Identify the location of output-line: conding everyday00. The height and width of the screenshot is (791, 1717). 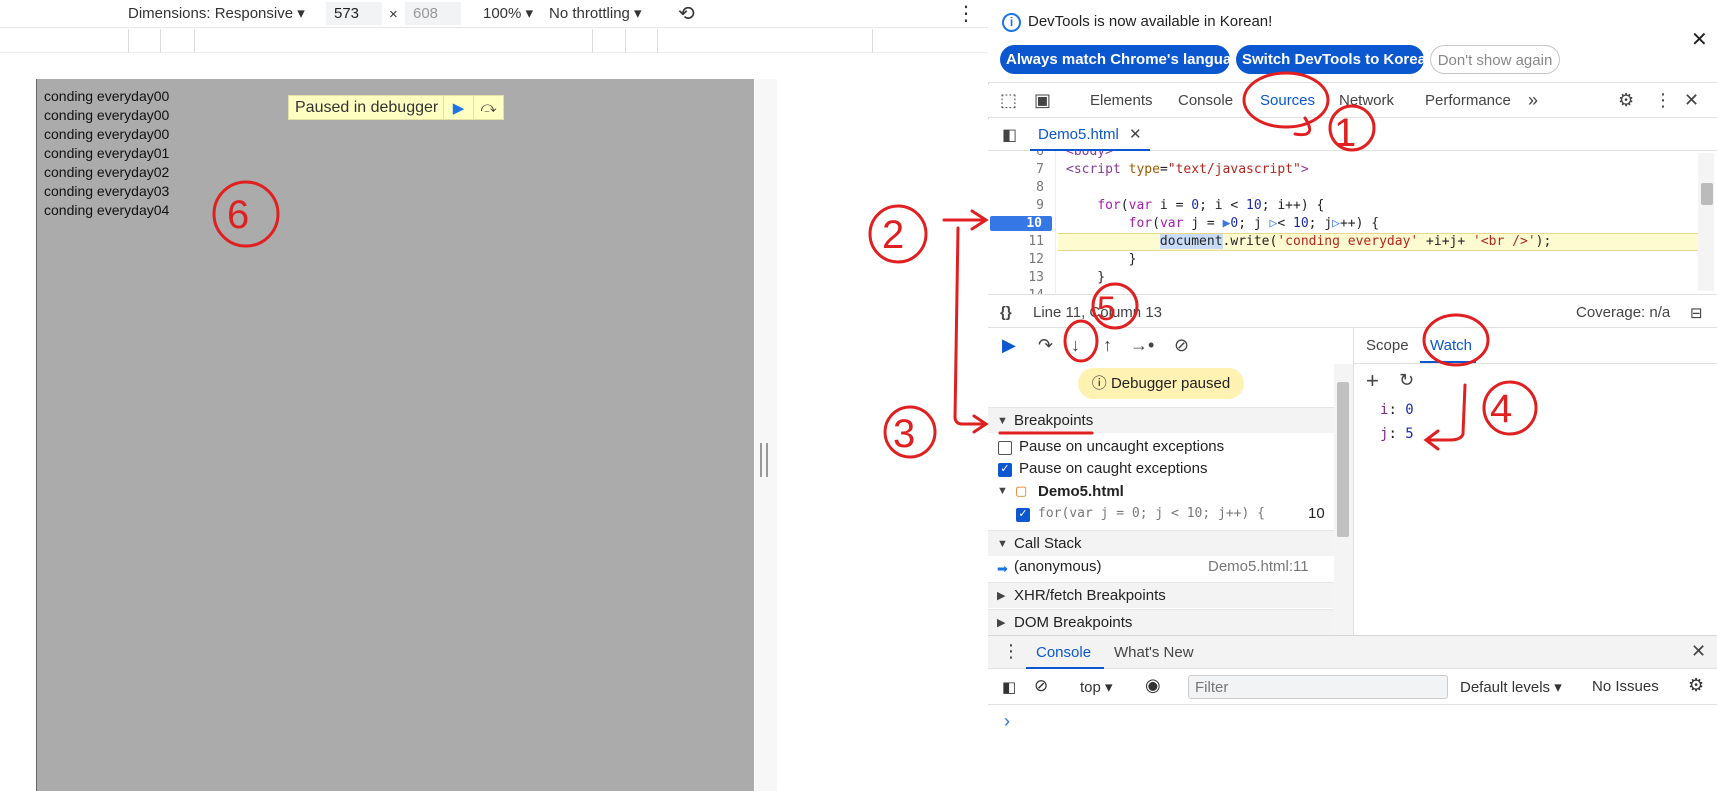
(107, 134).